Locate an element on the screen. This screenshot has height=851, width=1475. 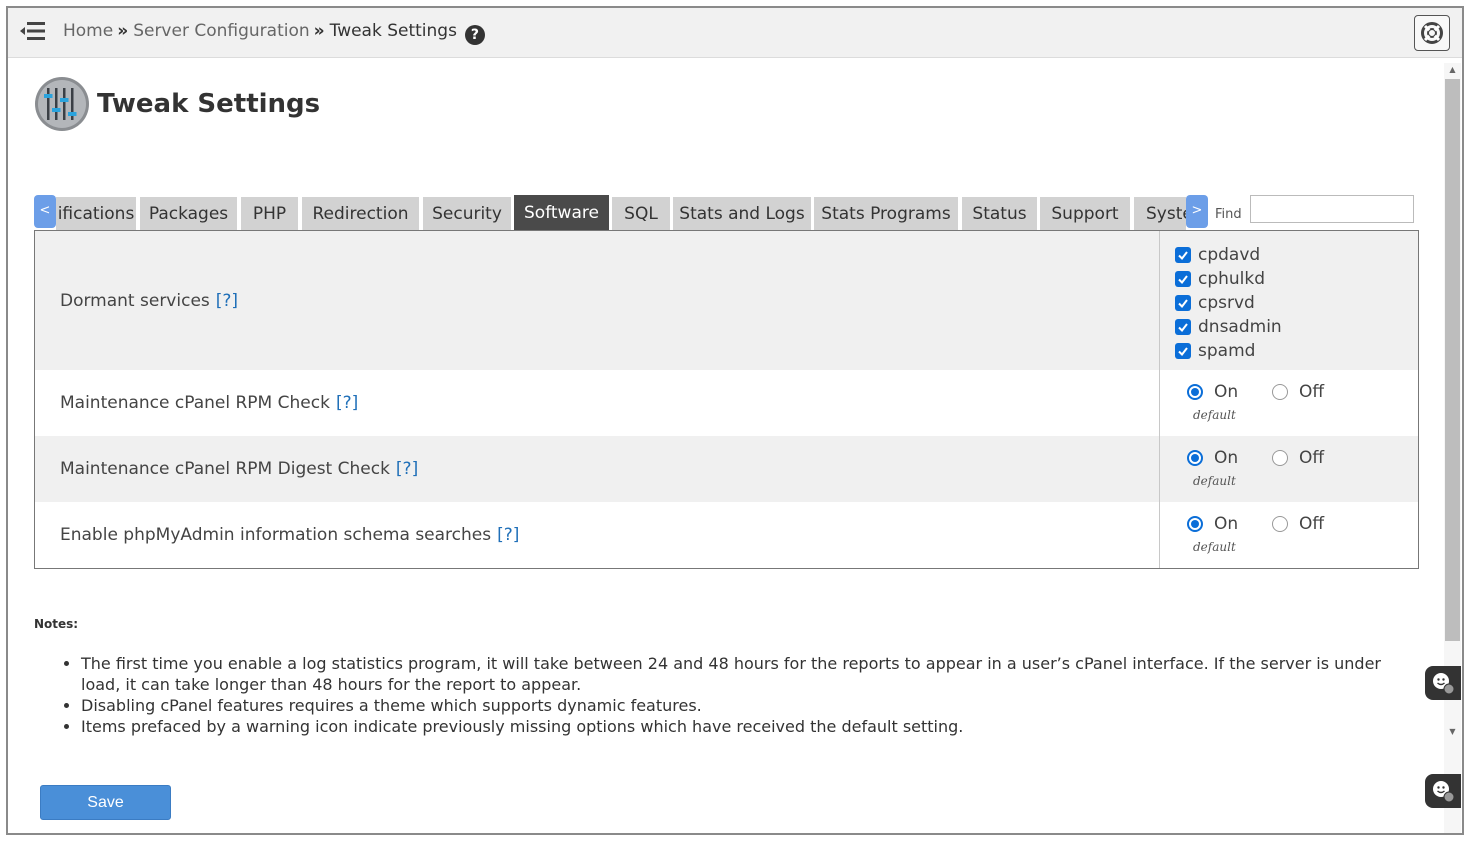
setting-label: Dormant services is located at coordinates (135, 300).